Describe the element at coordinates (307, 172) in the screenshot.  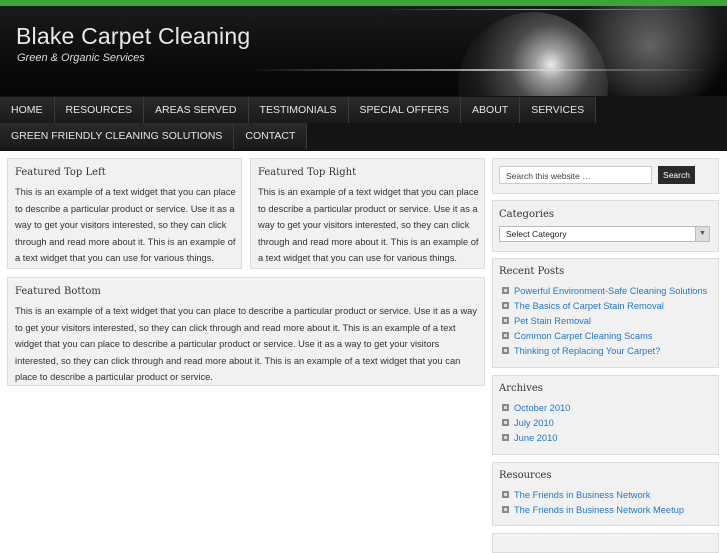
I see `widget-title: Featured Top Right` at that location.